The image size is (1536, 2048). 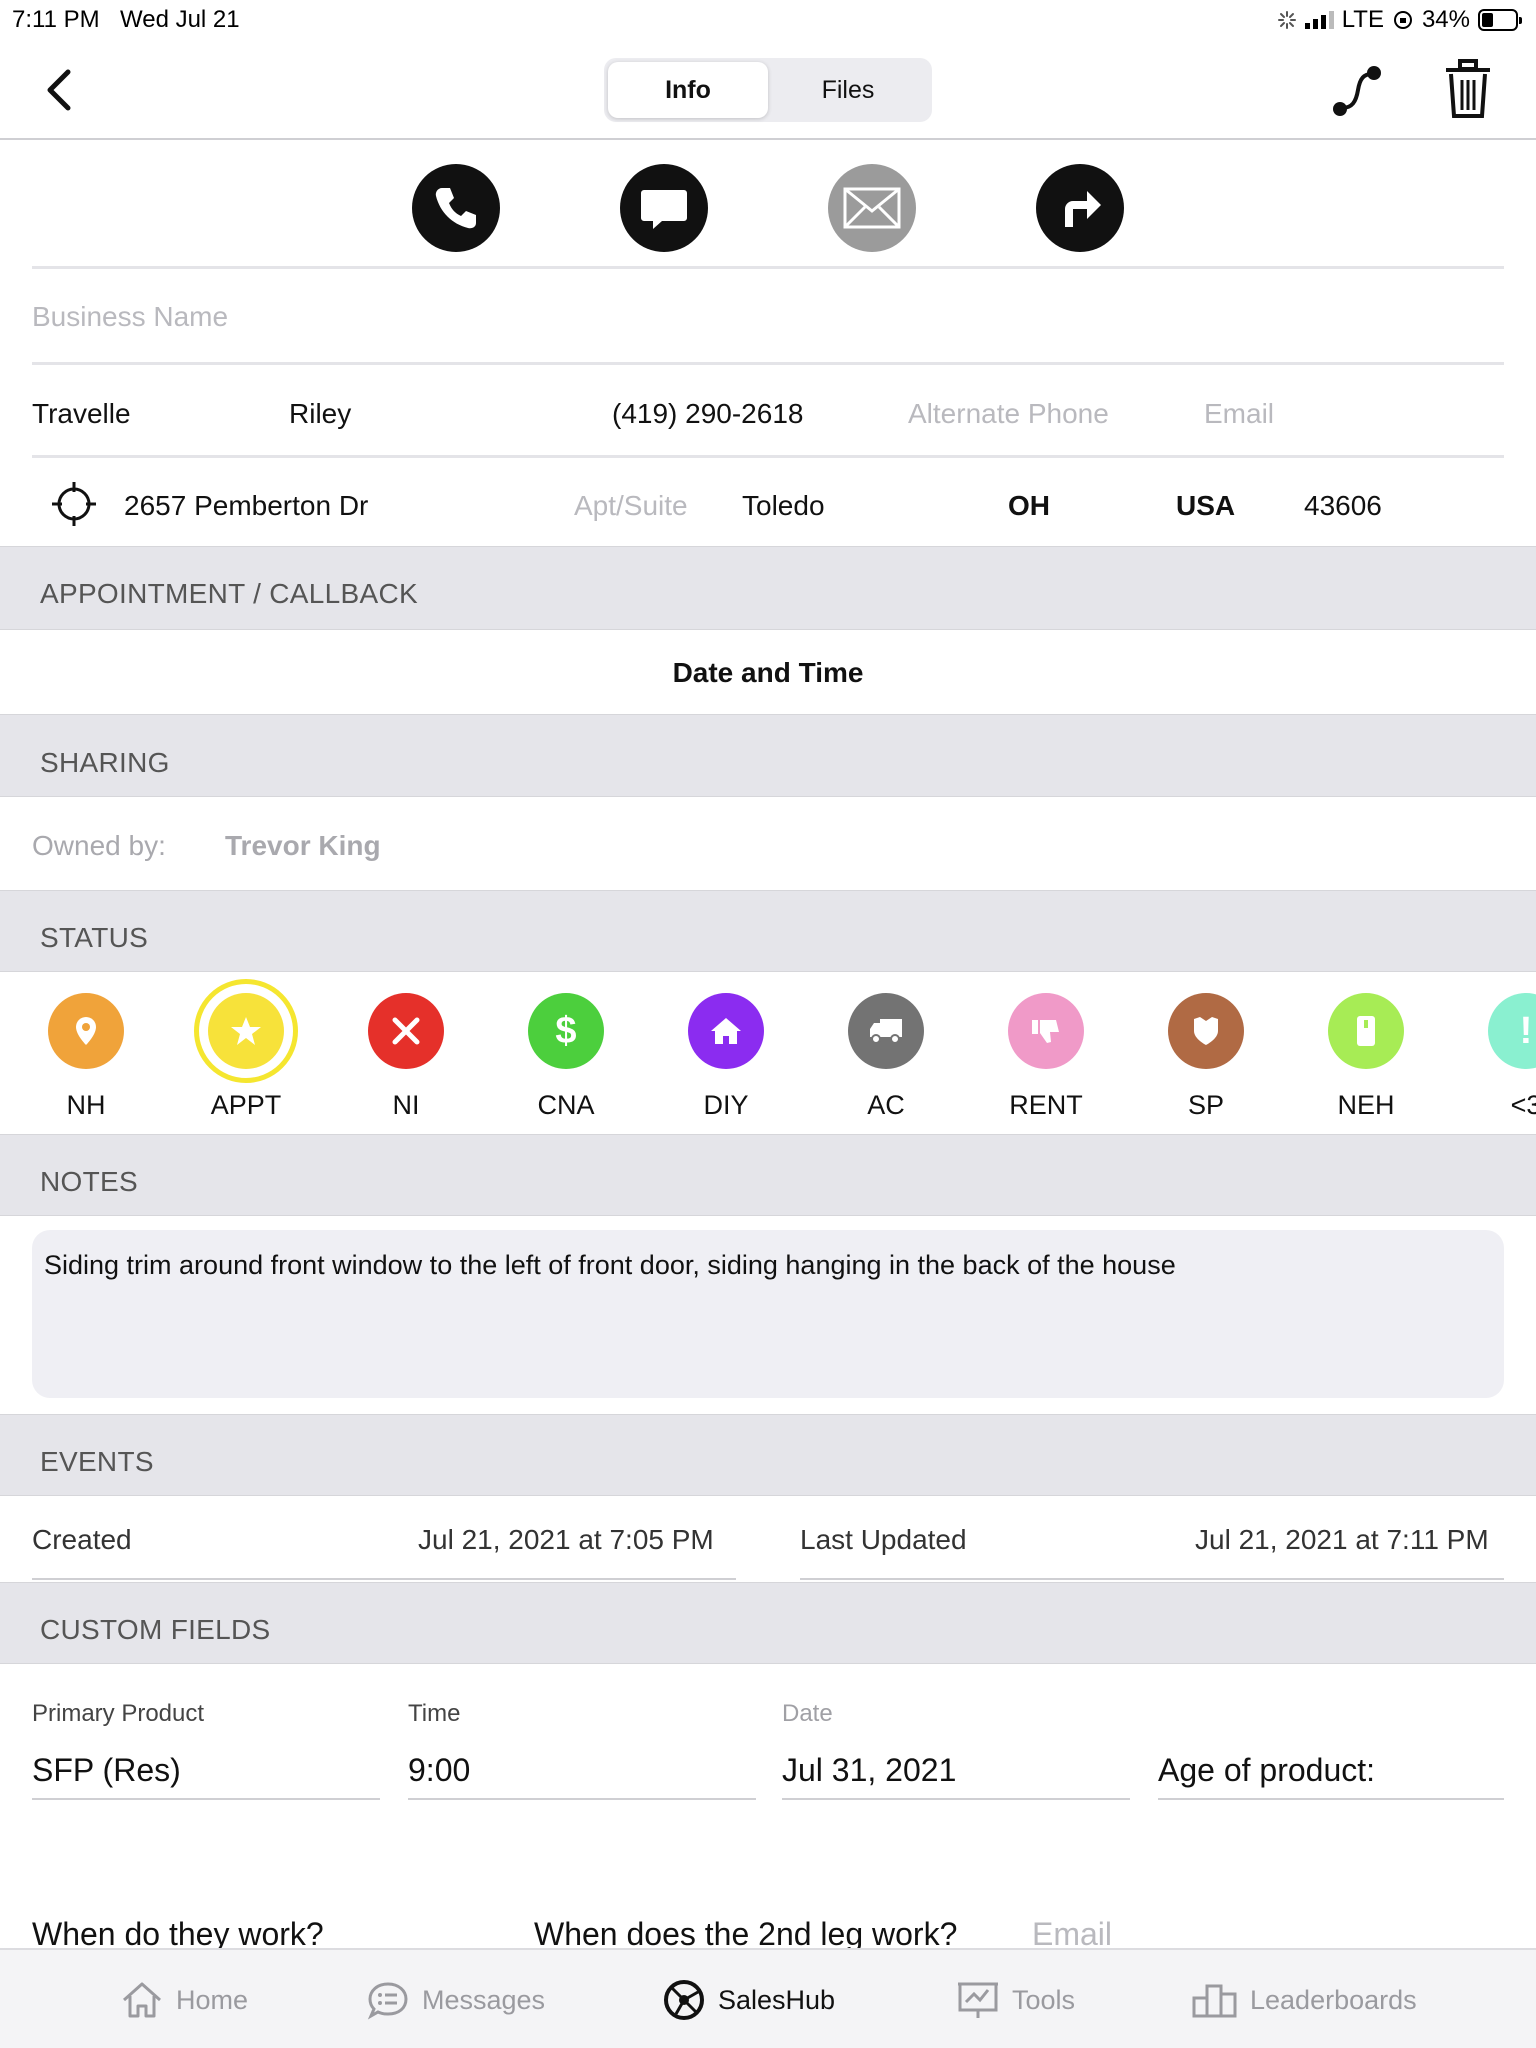 What do you see at coordinates (684, 2000) in the screenshot?
I see `saleshub-icon` at bounding box center [684, 2000].